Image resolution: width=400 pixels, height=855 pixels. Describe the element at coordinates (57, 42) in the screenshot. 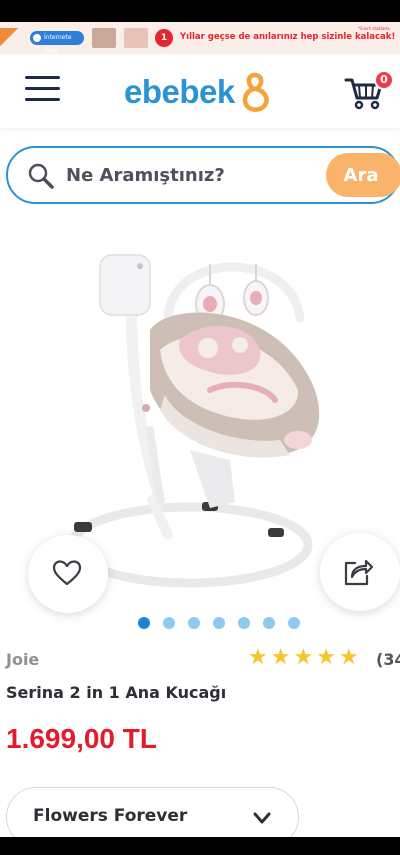

I see `promo-pill: İnternete Özel` at that location.